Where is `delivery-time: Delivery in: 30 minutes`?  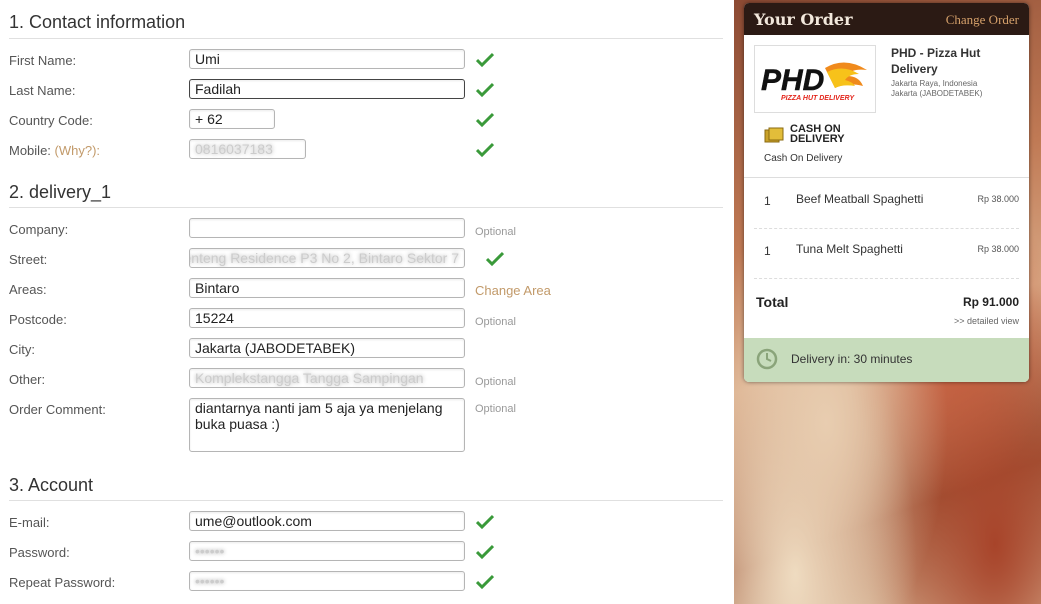 delivery-time: Delivery in: 30 minutes is located at coordinates (852, 359).